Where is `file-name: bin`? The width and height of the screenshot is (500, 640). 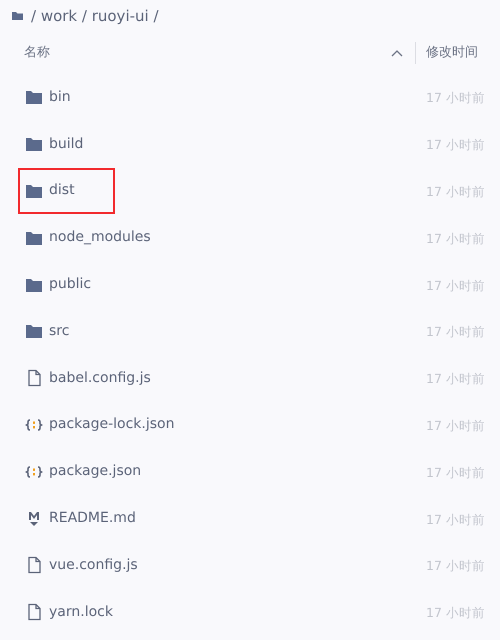 file-name: bin is located at coordinates (60, 97).